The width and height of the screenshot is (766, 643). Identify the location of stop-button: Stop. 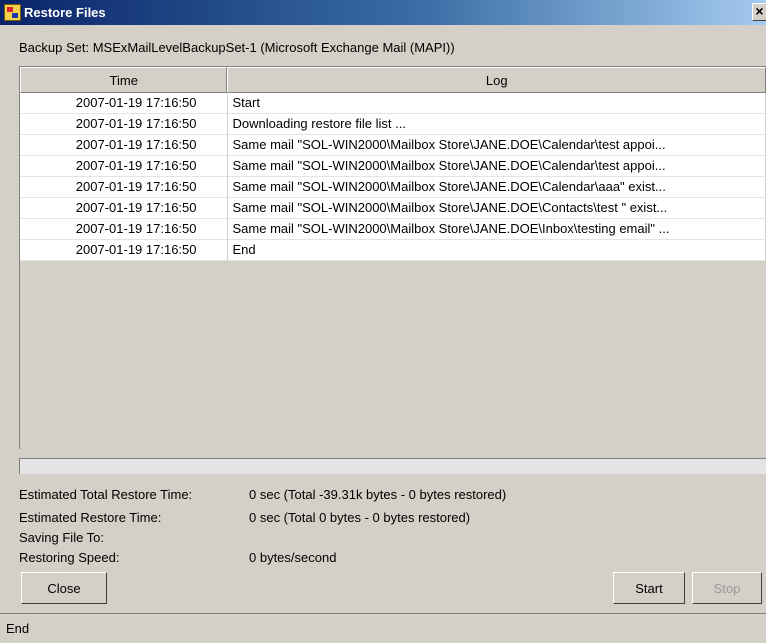
(727, 588).